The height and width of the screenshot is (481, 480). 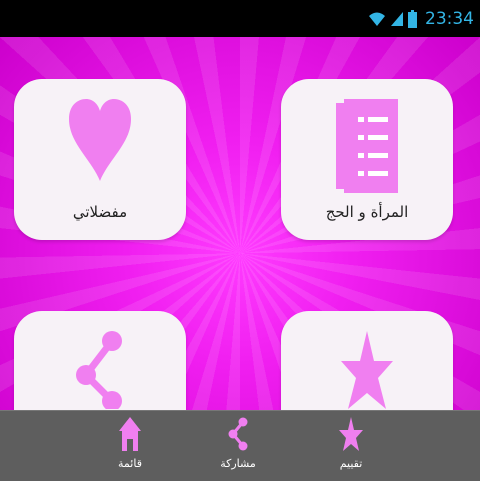 I want to click on tile-label: مفضلاتي, so click(x=100, y=212).